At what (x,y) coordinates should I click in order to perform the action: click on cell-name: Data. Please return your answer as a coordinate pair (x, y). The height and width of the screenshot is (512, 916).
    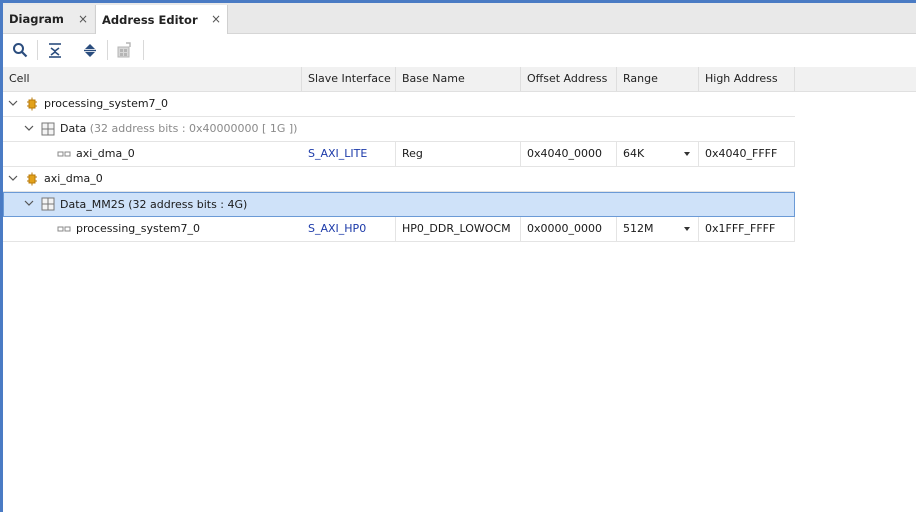
    Looking at the image, I should click on (73, 128).